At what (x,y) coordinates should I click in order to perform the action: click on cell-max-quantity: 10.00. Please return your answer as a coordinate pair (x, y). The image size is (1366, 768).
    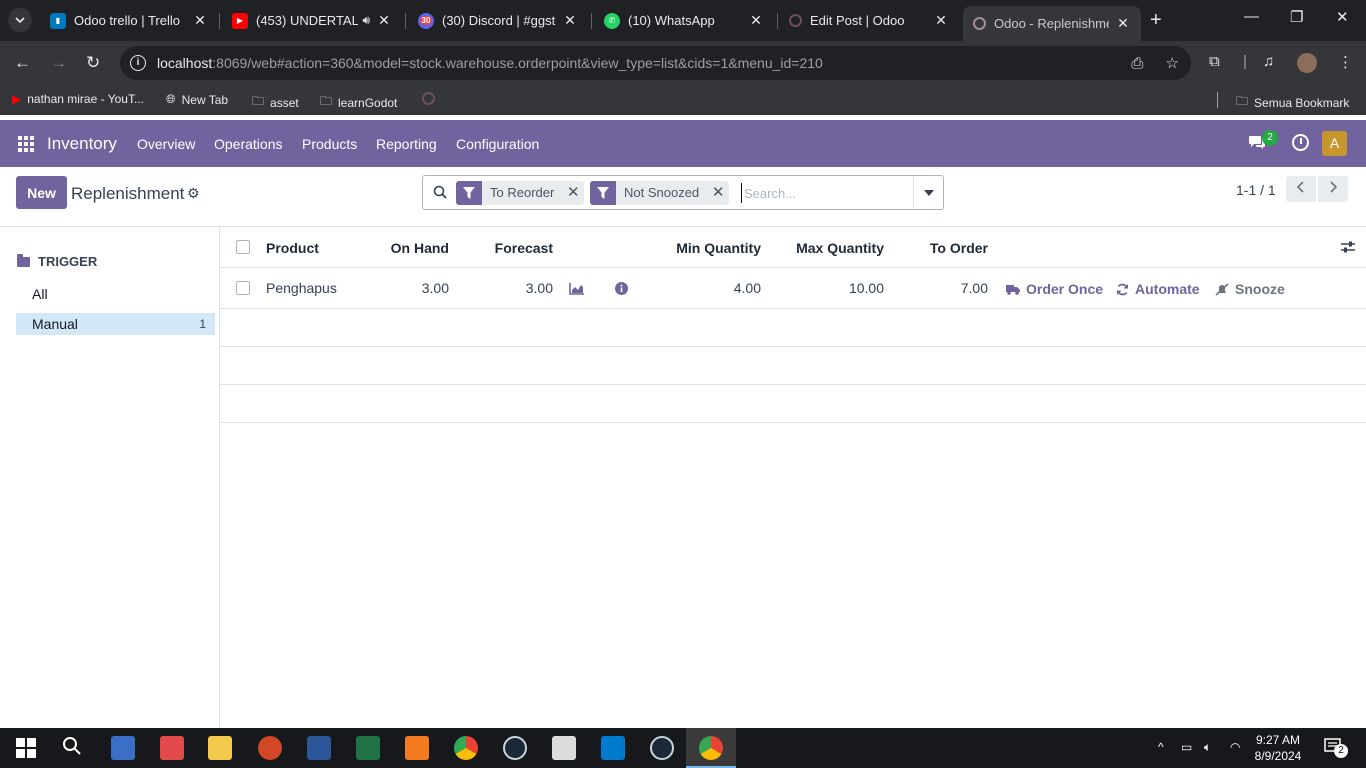
    Looking at the image, I should click on (832, 288).